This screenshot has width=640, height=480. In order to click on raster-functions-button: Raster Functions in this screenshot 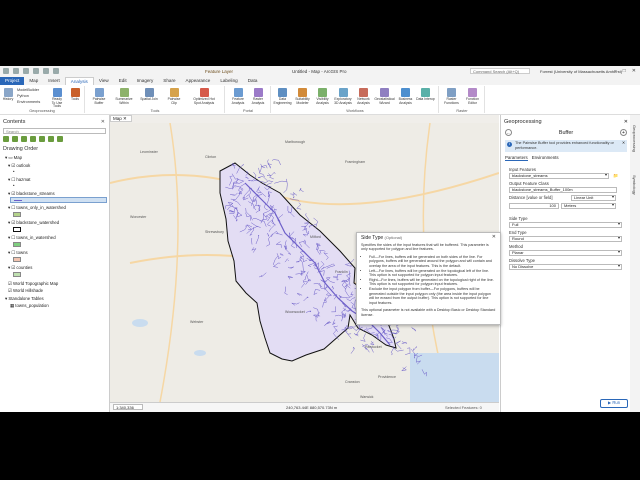, I will do `click(451, 96)`.